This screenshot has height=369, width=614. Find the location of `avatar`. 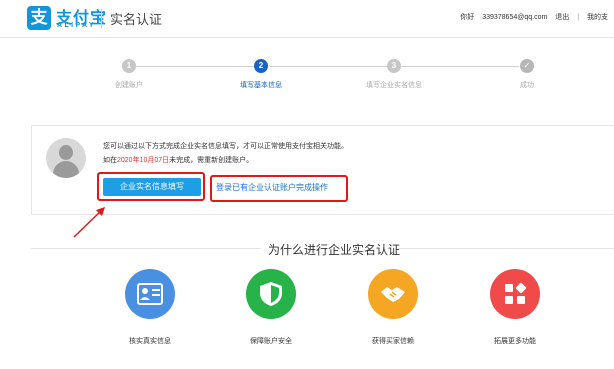

avatar is located at coordinates (66, 158).